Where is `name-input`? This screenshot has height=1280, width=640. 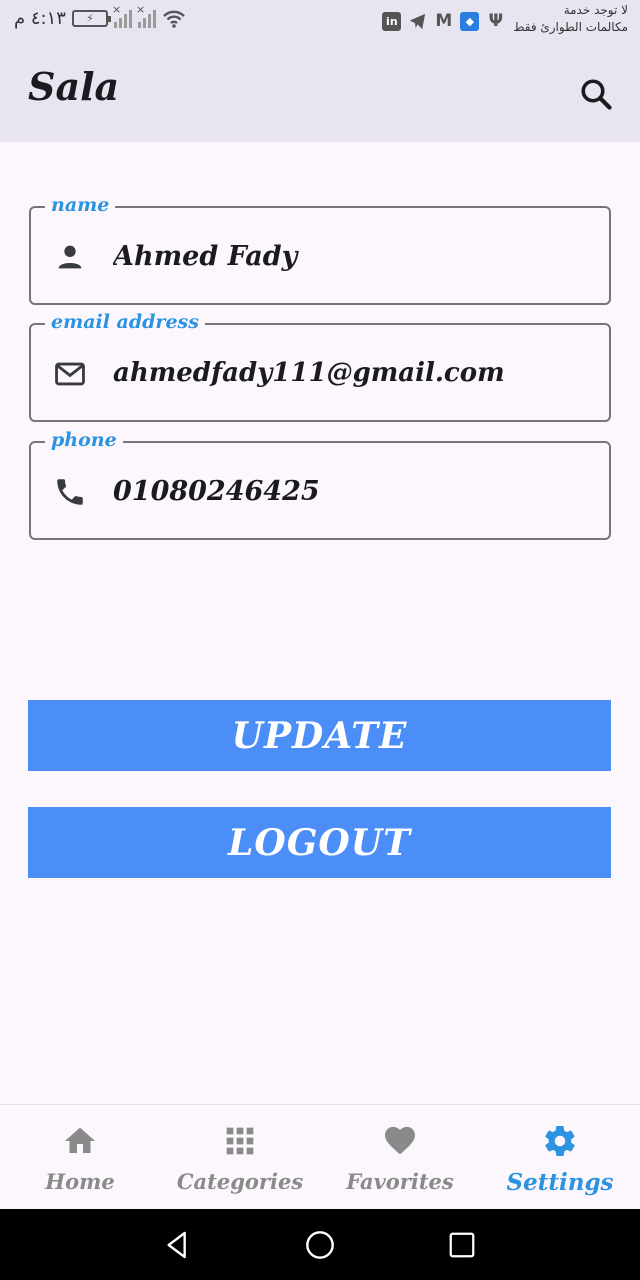
name-input is located at coordinates (353, 256).